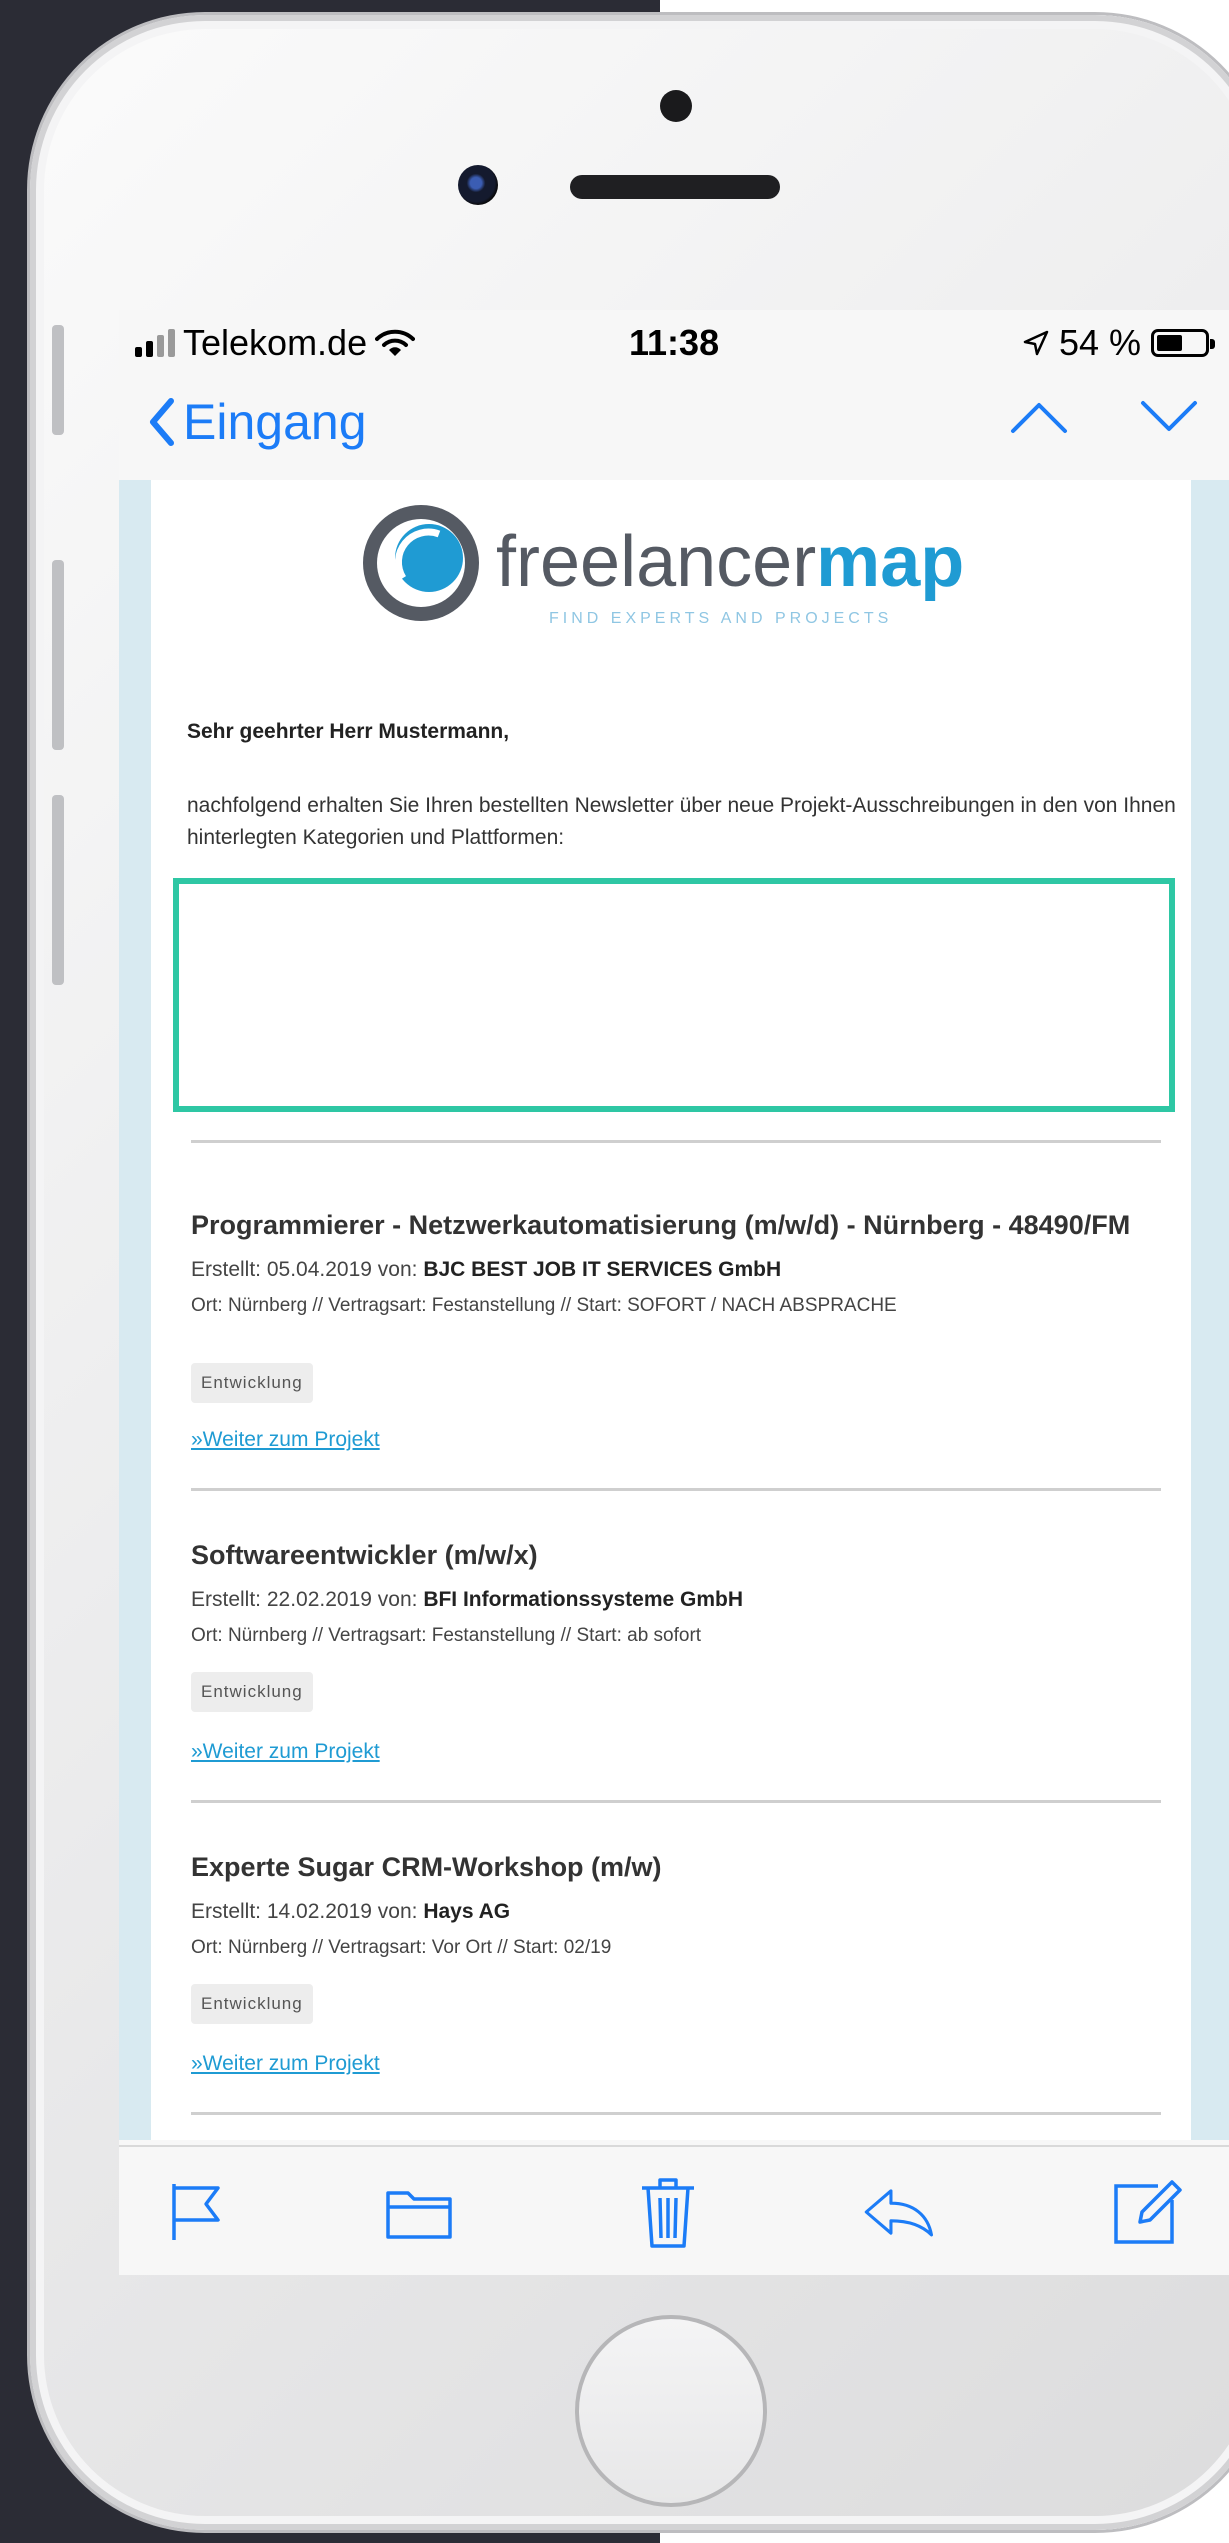 This screenshot has height=2543, width=1229. I want to click on freelancermap-logo: freelancermap FIND EXPERTS AND PROJECTS, so click(663, 566).